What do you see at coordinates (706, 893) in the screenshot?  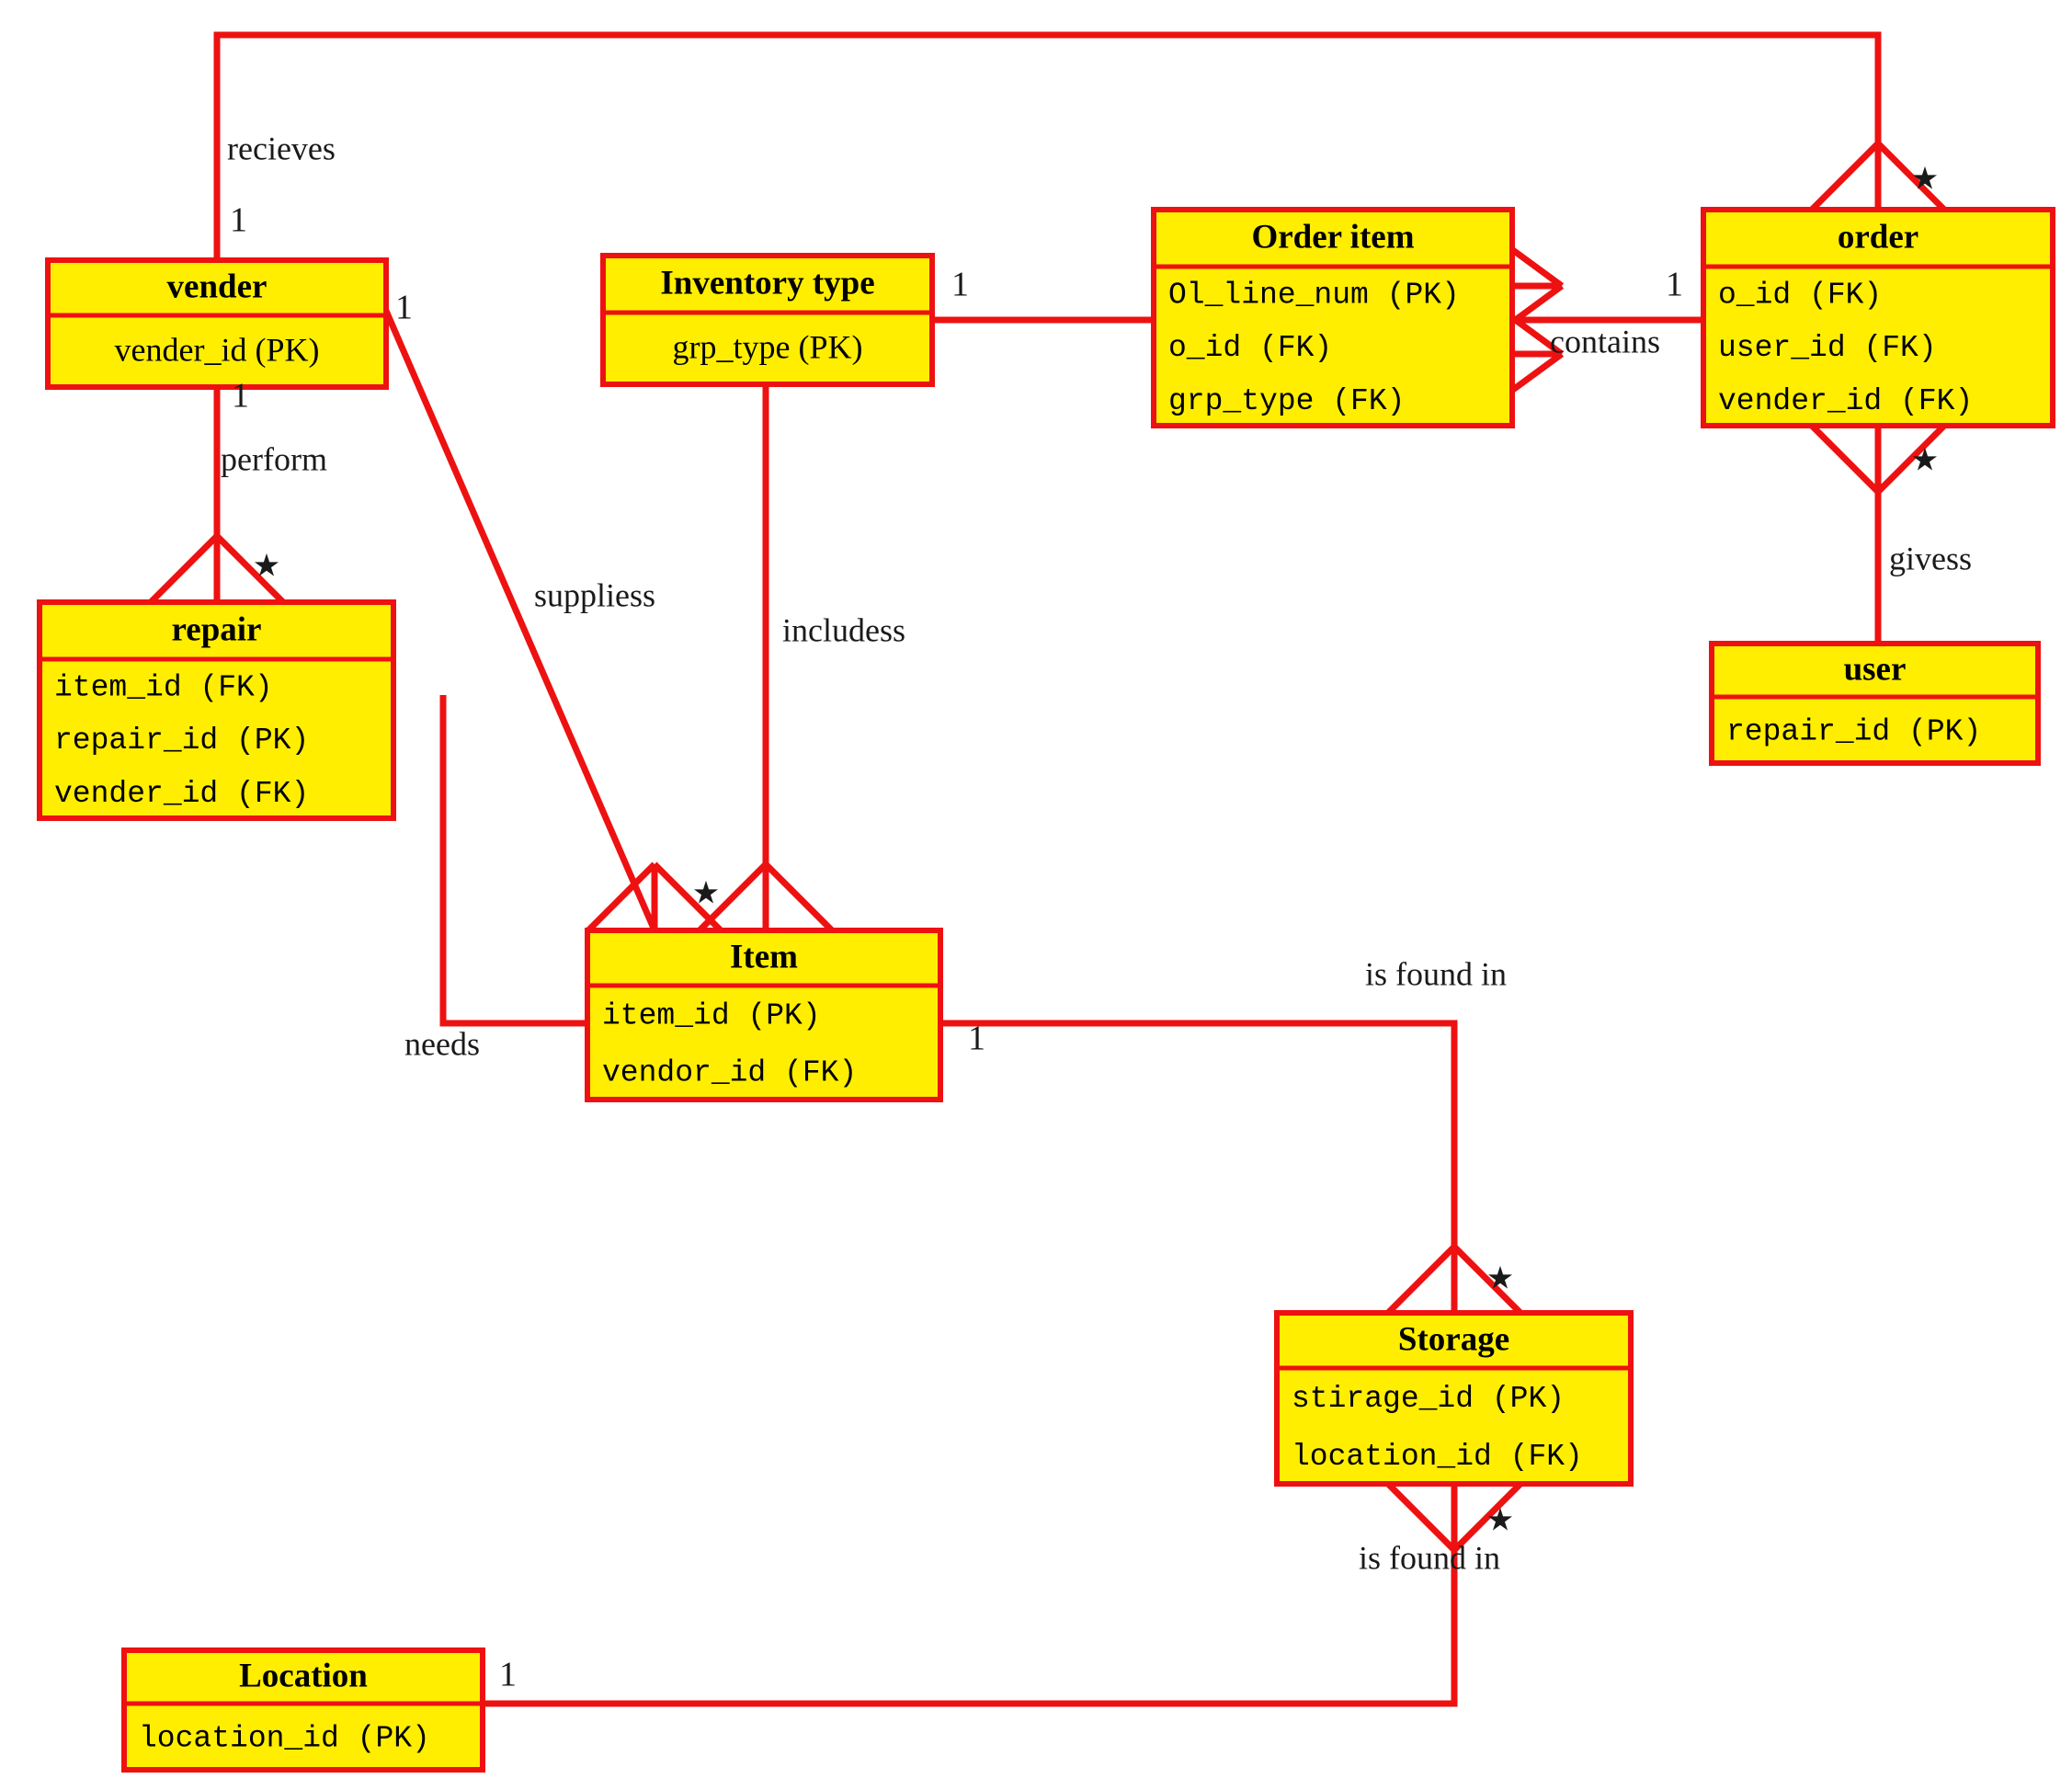 I see `star-item-suppliess: ★` at bounding box center [706, 893].